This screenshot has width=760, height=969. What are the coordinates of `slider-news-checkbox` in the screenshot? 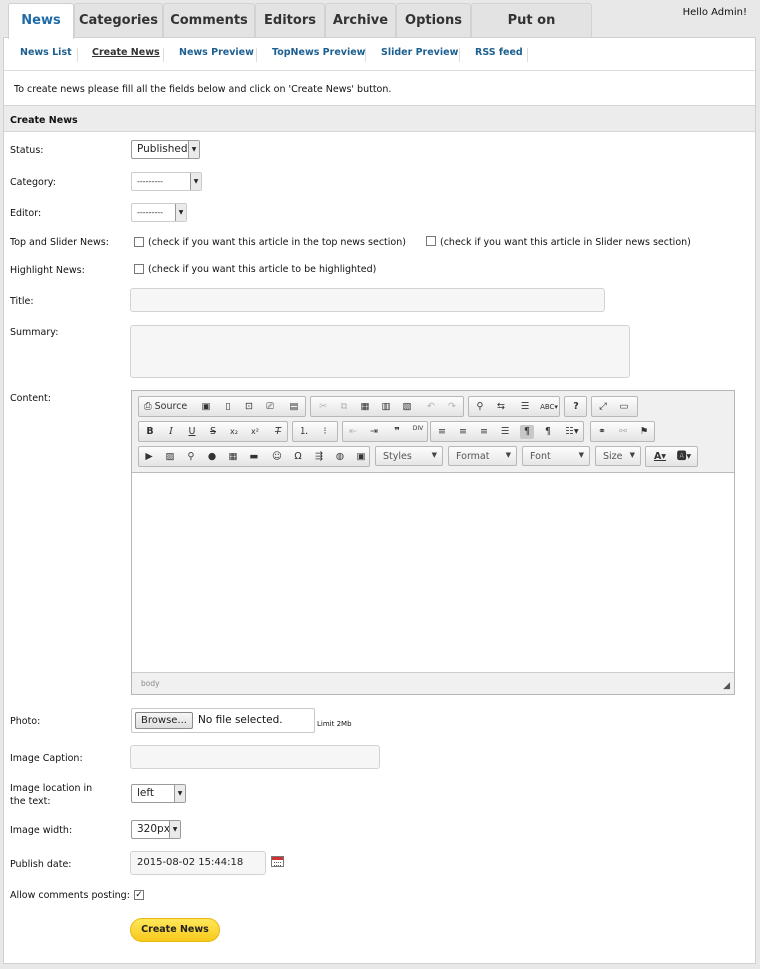 It's located at (431, 241).